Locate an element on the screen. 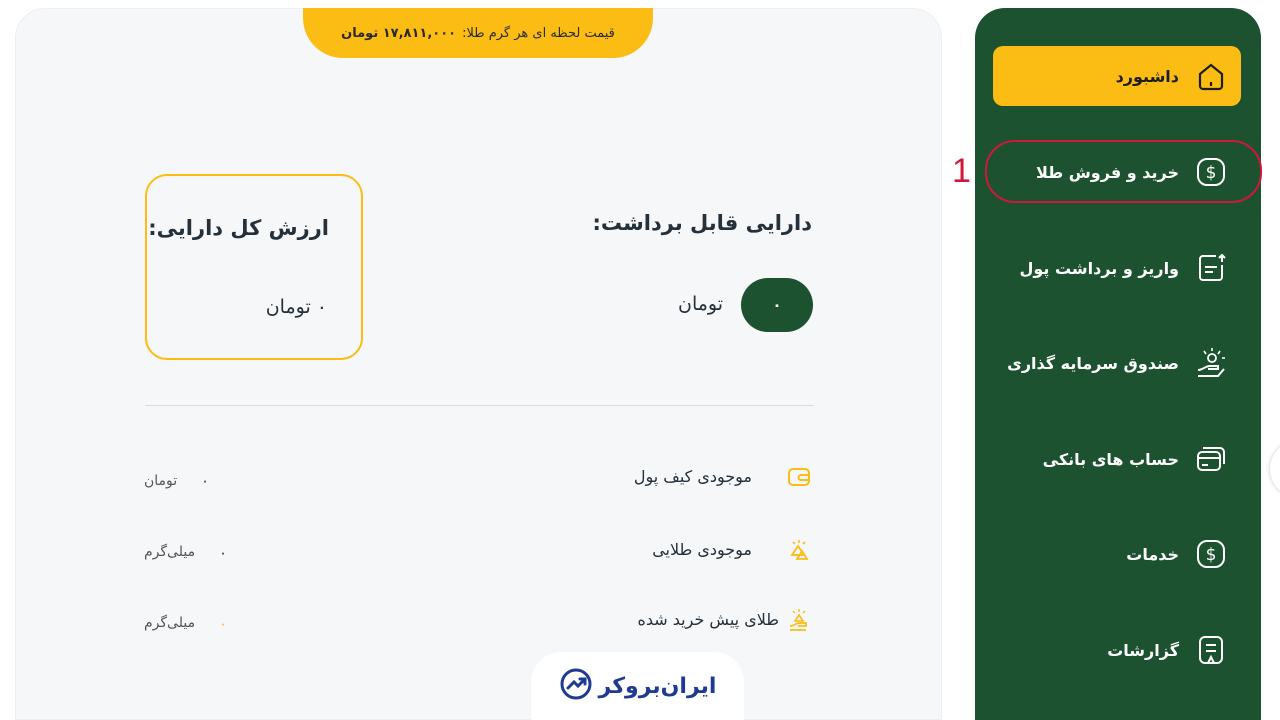 The width and height of the screenshot is (1280, 720). scroll-handle is located at coordinates (1275, 469).